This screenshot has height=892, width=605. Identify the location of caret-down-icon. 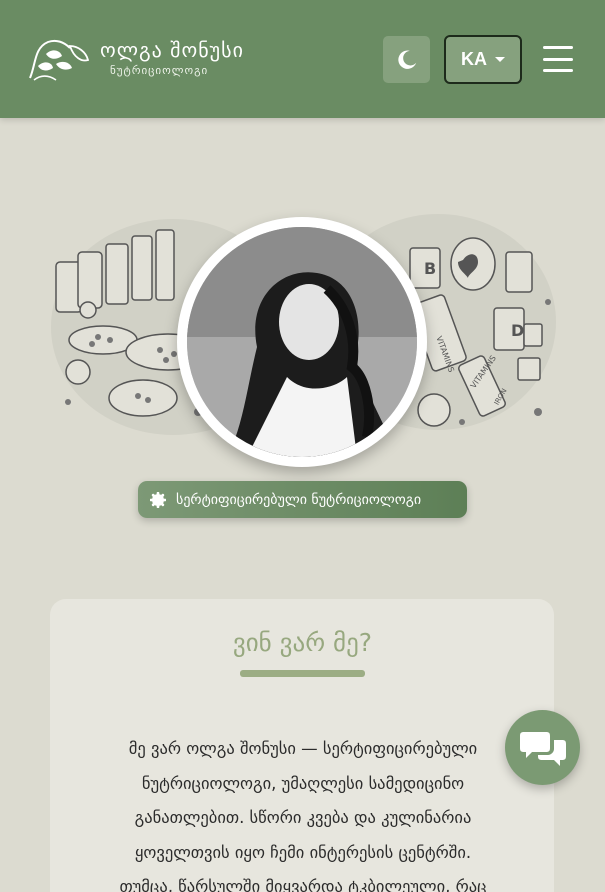
(500, 59).